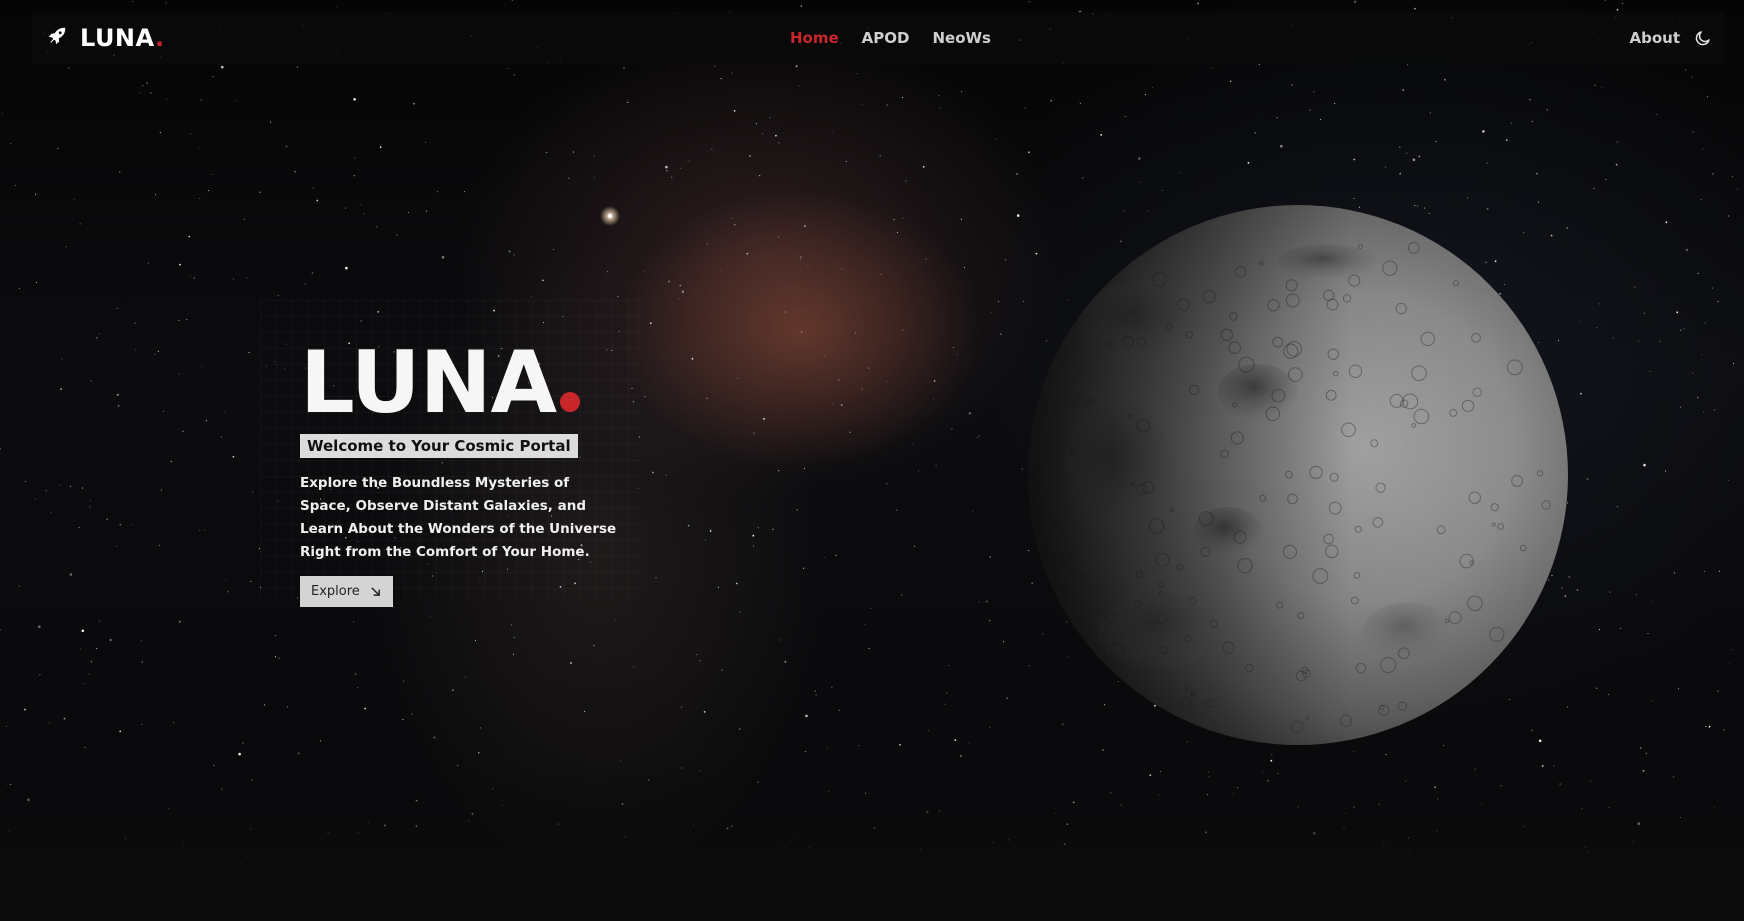 The width and height of the screenshot is (1744, 921). Describe the element at coordinates (570, 402) in the screenshot. I see `hero-title-dot` at that location.